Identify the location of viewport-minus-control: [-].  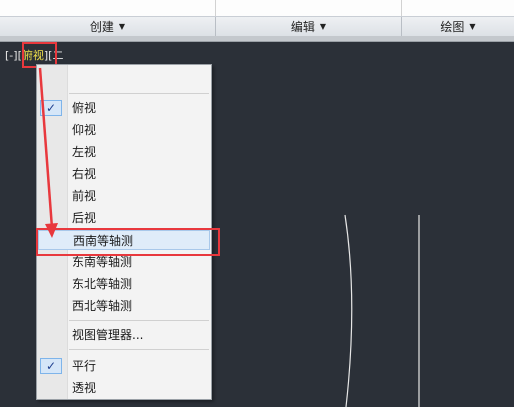
(11, 55).